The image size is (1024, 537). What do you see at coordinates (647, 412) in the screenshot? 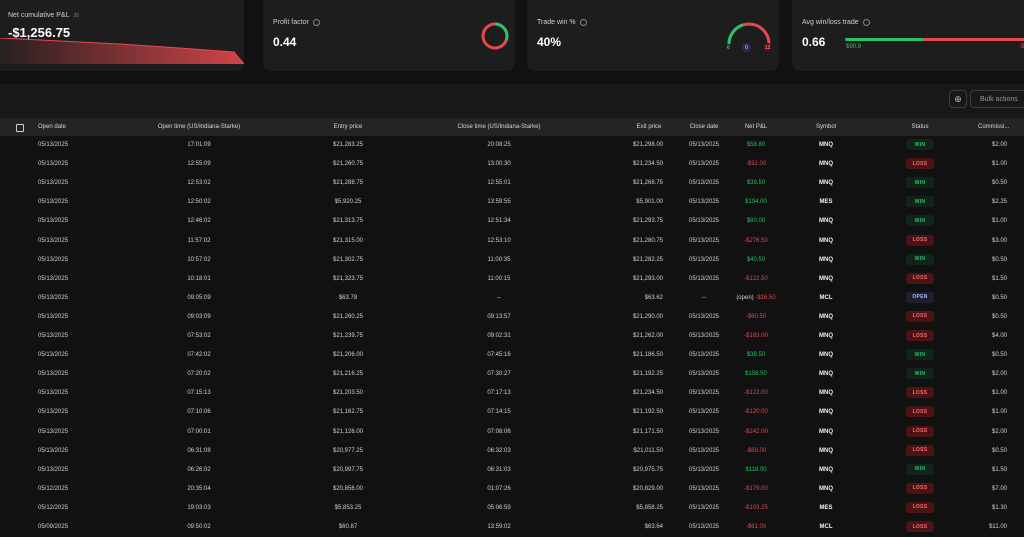
I see `cell-exit-price: $21,192.50` at bounding box center [647, 412].